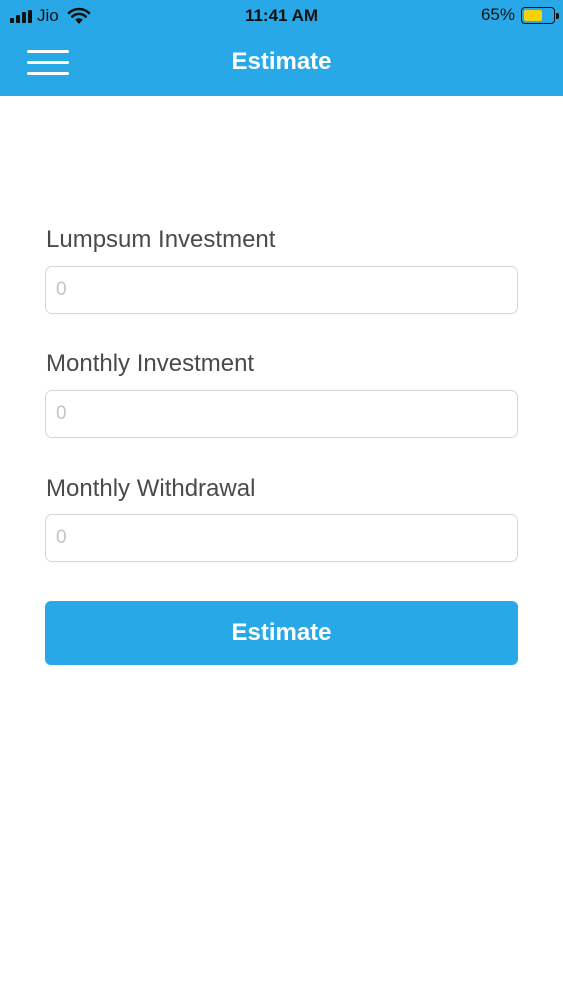 Image resolution: width=563 pixels, height=1000 pixels. I want to click on status-bar-right: 65%, so click(519, 15).